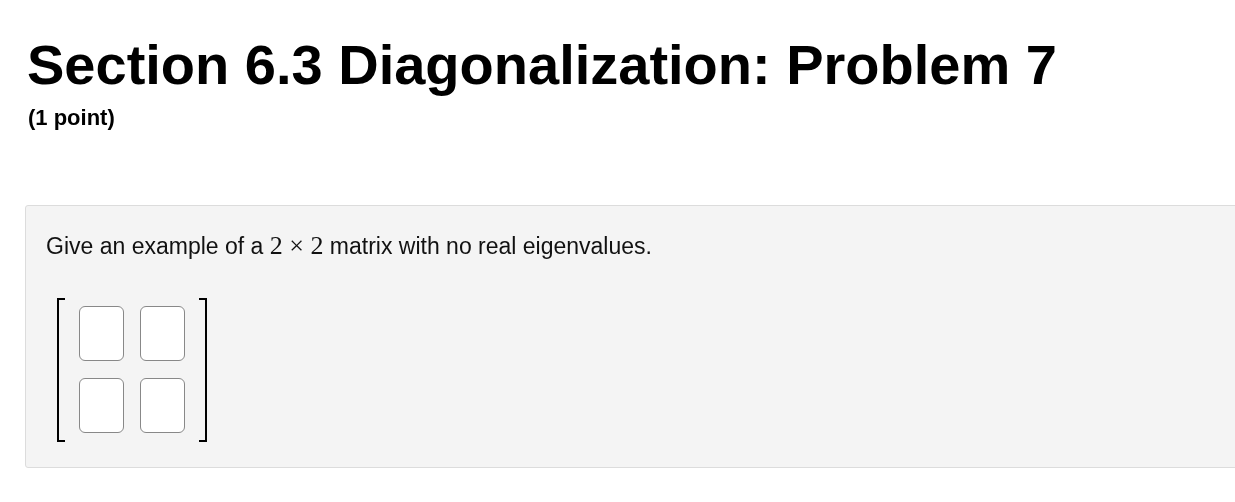 This screenshot has width=1235, height=502. Describe the element at coordinates (61, 370) in the screenshot. I see `left-bracket-icon` at that location.